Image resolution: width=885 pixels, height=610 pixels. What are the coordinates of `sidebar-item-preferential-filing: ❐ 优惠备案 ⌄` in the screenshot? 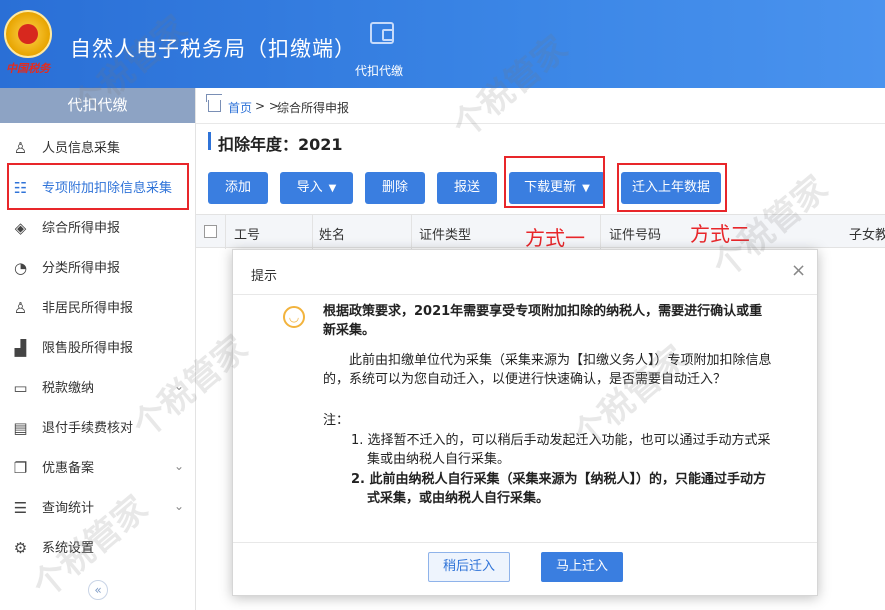 It's located at (98, 468).